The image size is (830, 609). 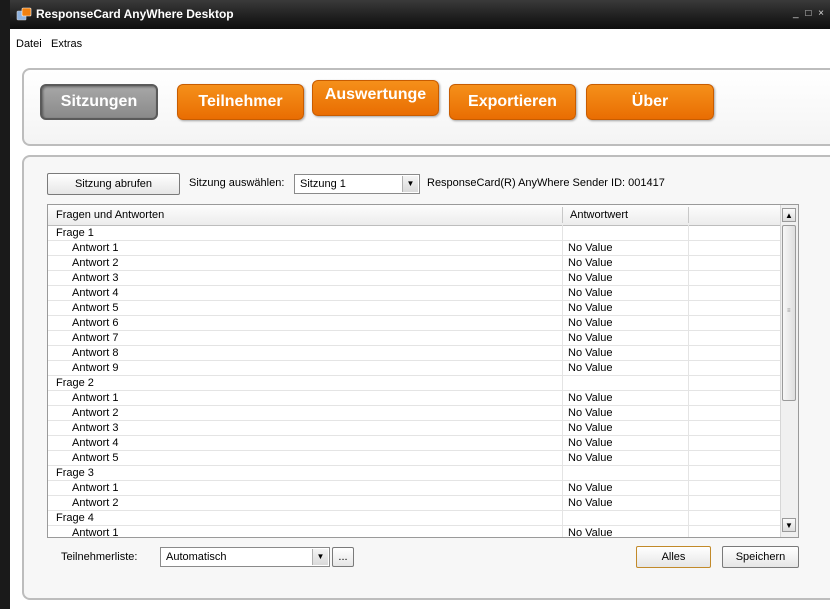 I want to click on question-label: Frage 3, so click(x=75, y=473).